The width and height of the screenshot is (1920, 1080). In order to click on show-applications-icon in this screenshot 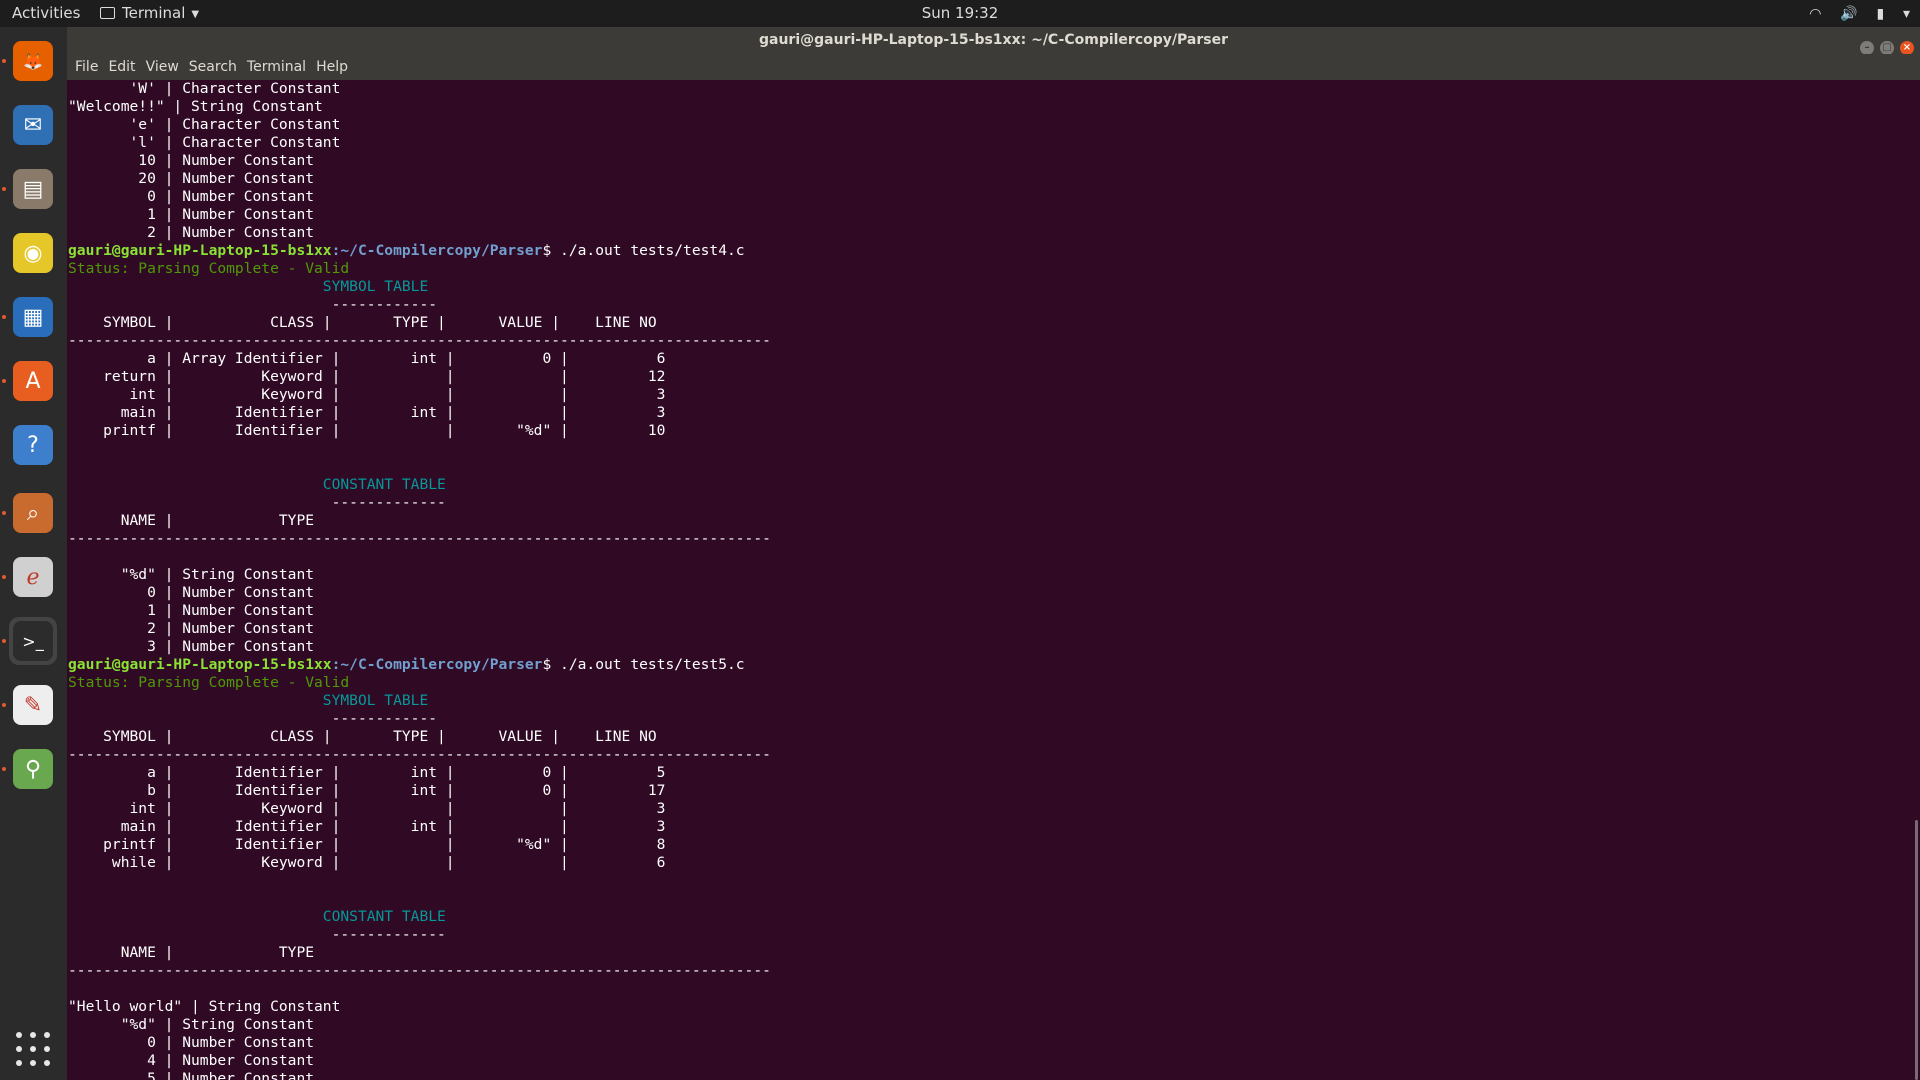, I will do `click(33, 1049)`.